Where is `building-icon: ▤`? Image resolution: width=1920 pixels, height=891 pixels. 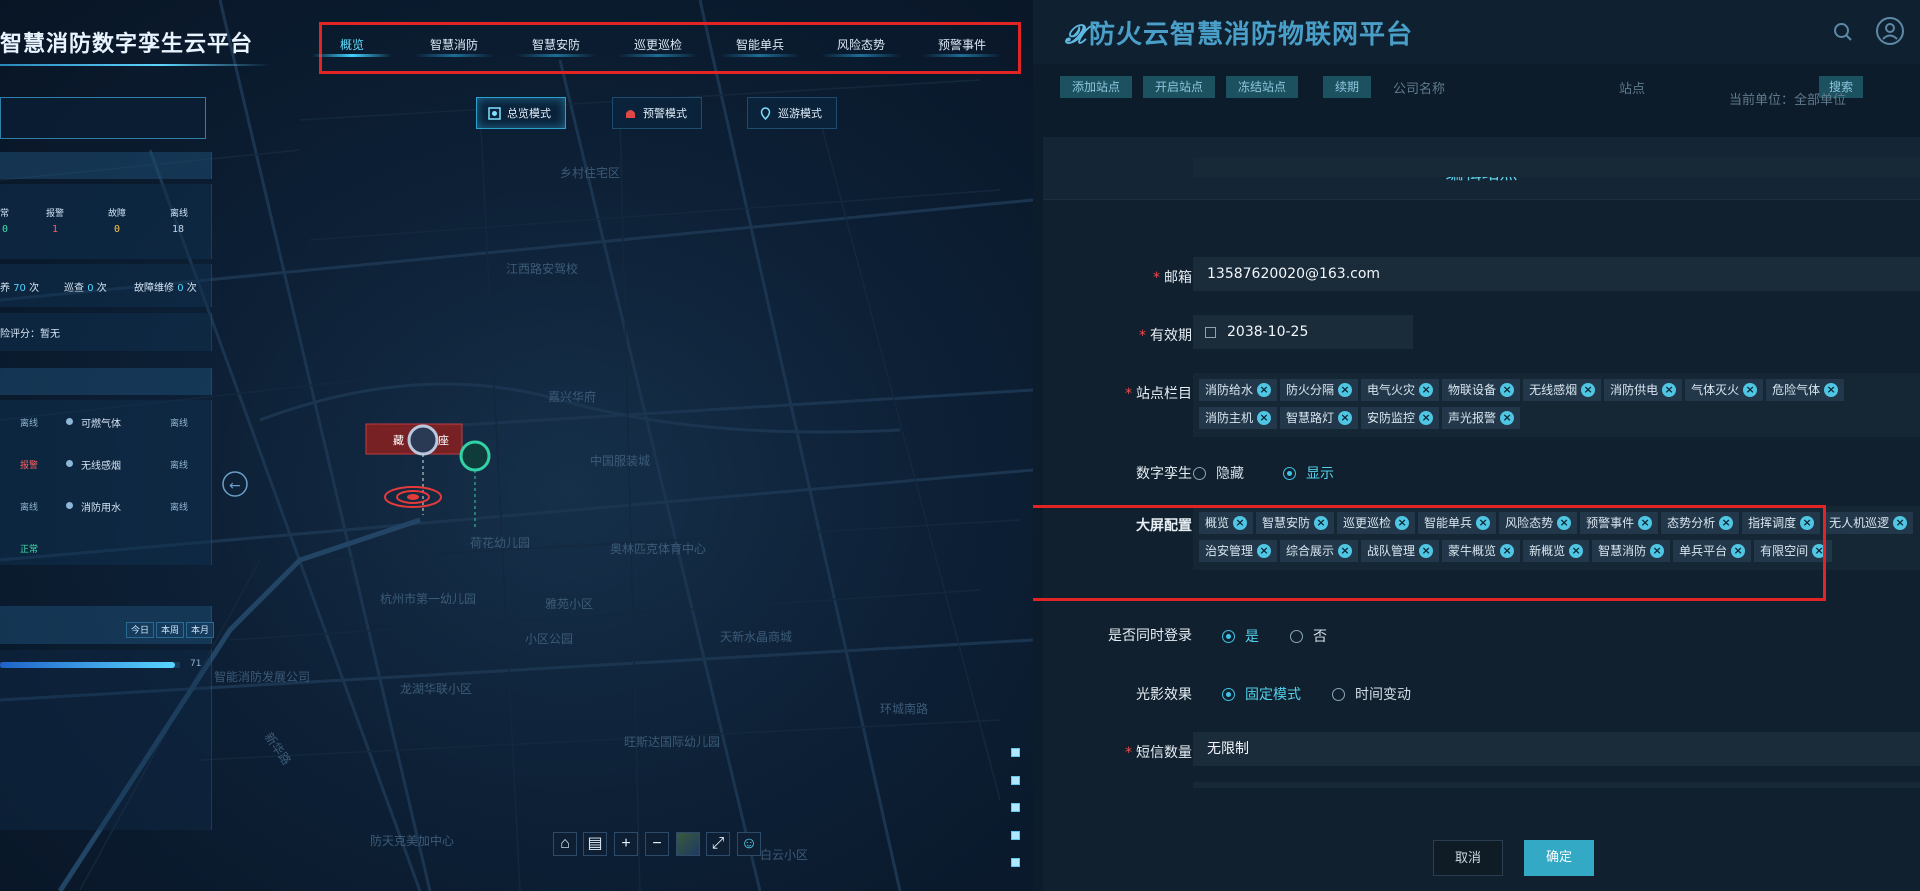 building-icon: ▤ is located at coordinates (595, 844).